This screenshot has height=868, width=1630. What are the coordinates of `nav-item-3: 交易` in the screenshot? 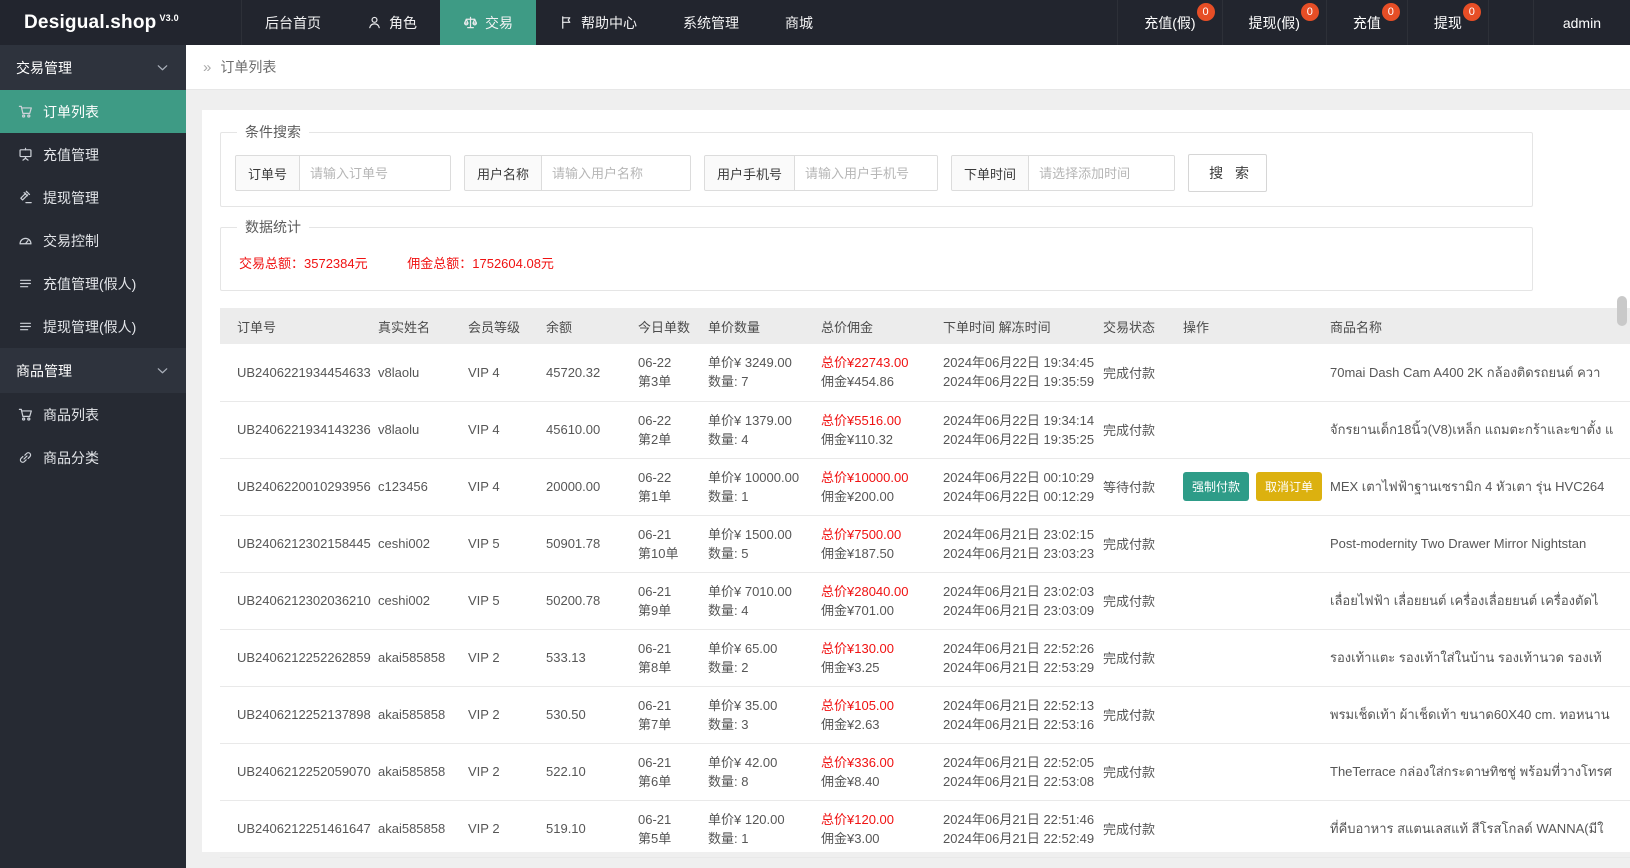 It's located at (488, 22).